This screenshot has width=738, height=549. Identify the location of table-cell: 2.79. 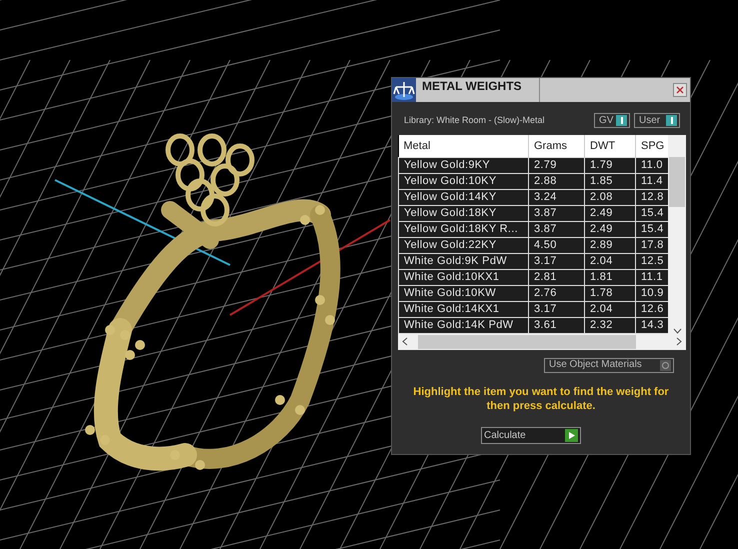
(556, 165).